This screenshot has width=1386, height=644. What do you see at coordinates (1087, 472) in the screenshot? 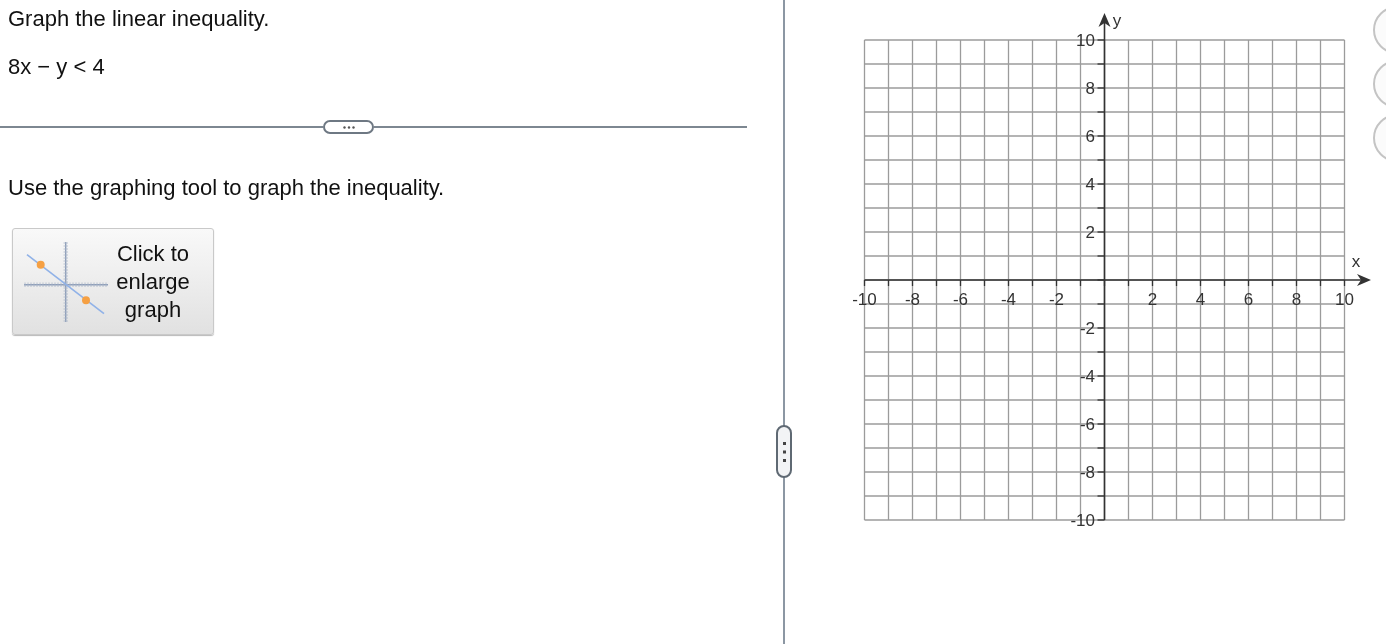
I see `y-tick-label: -8` at bounding box center [1087, 472].